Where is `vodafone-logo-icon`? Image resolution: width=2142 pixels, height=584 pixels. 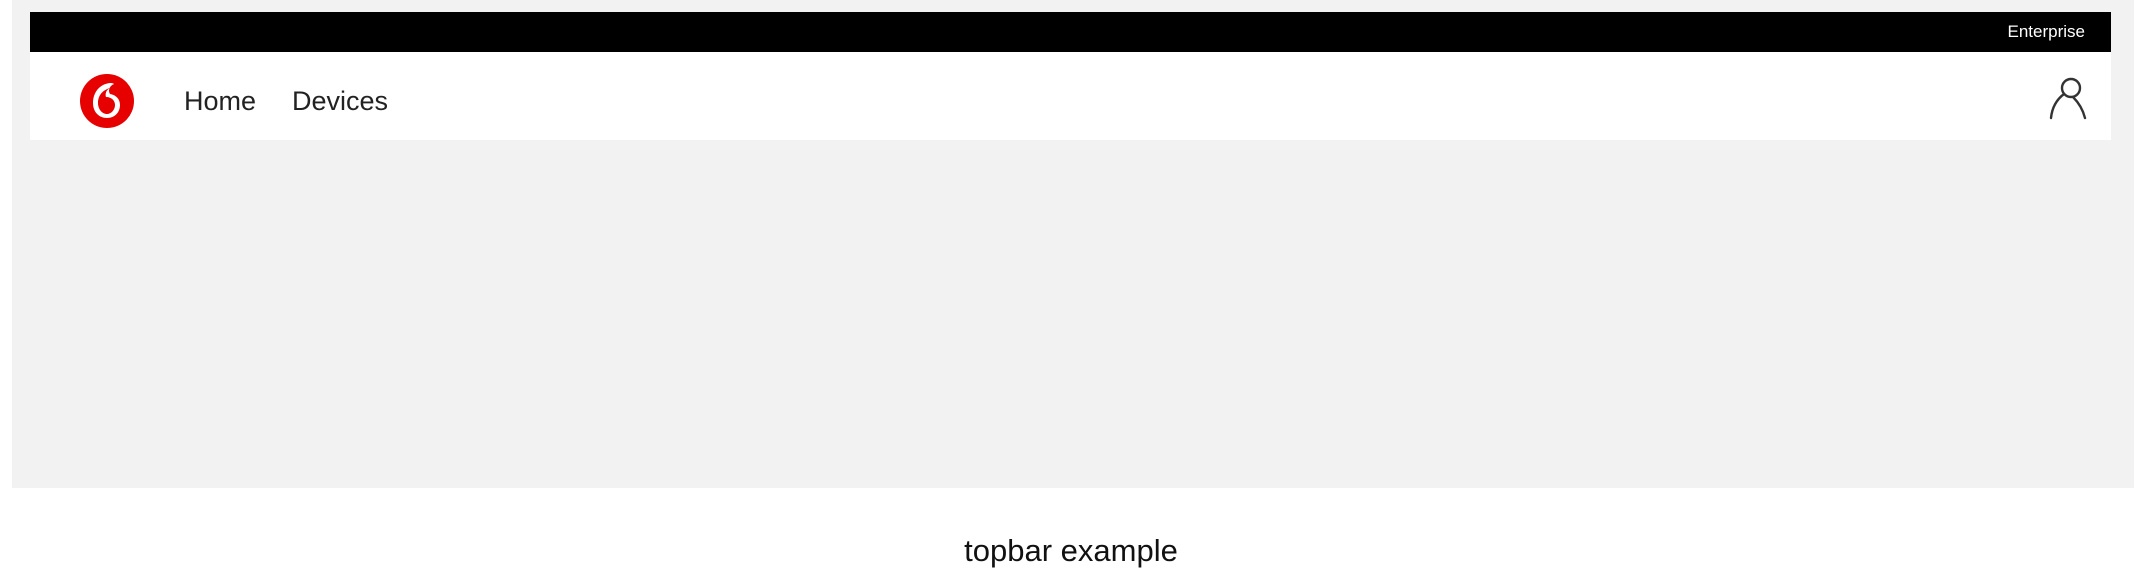
vodafone-logo-icon is located at coordinates (107, 101).